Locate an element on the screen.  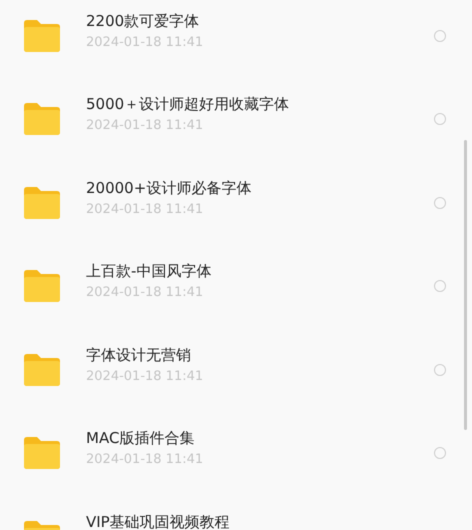
folder-name: 20000+设计师必备字体 is located at coordinates (260, 188).